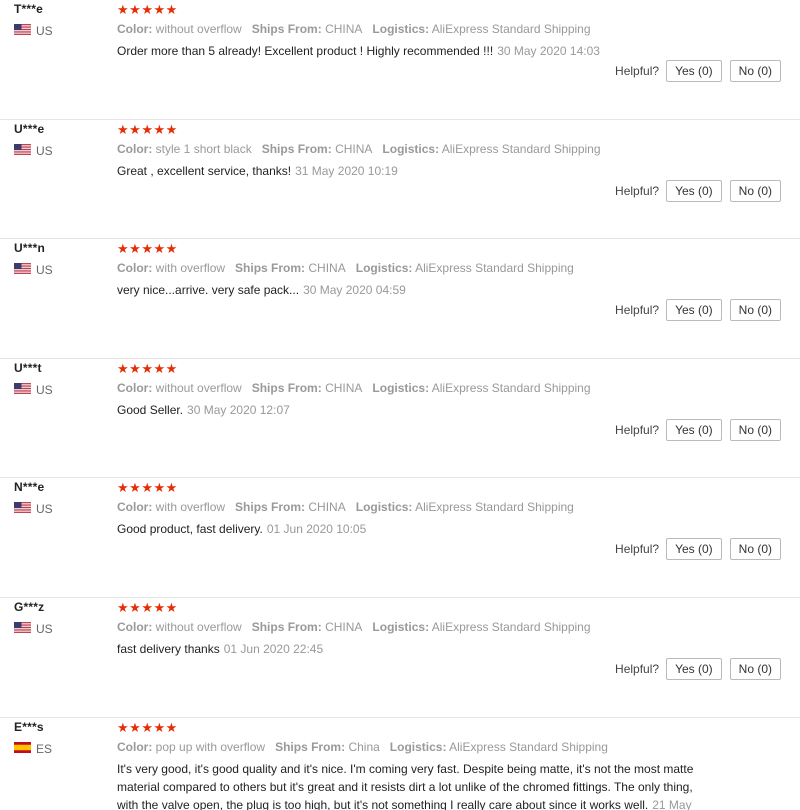  Describe the element at coordinates (29, 487) in the screenshot. I see `reviewer-name: N***e` at that location.